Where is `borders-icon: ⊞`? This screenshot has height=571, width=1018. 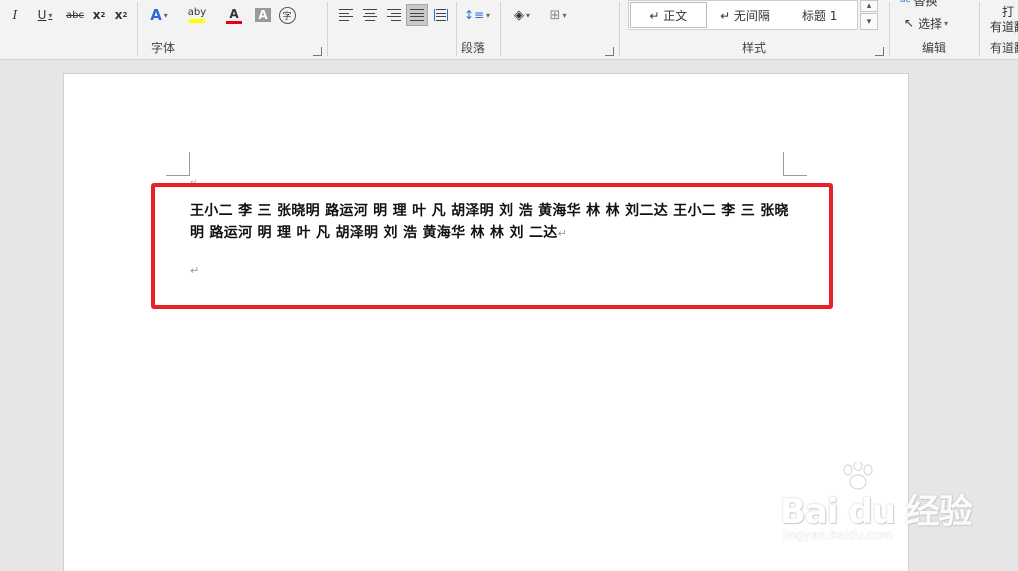
borders-icon: ⊞ is located at coordinates (555, 15).